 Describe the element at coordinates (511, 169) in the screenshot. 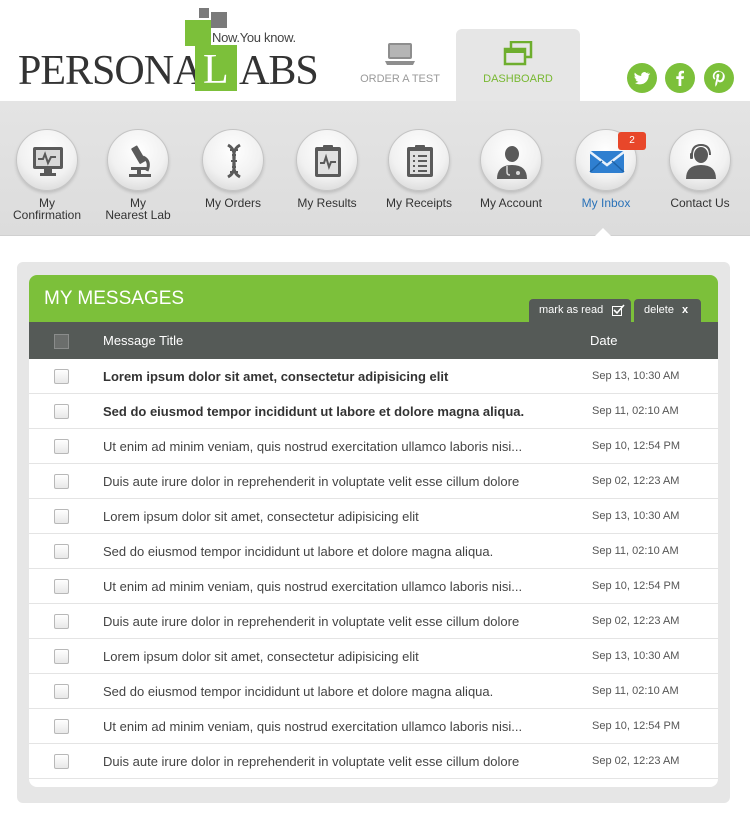

I see `nav-item-my-account: My Account` at that location.